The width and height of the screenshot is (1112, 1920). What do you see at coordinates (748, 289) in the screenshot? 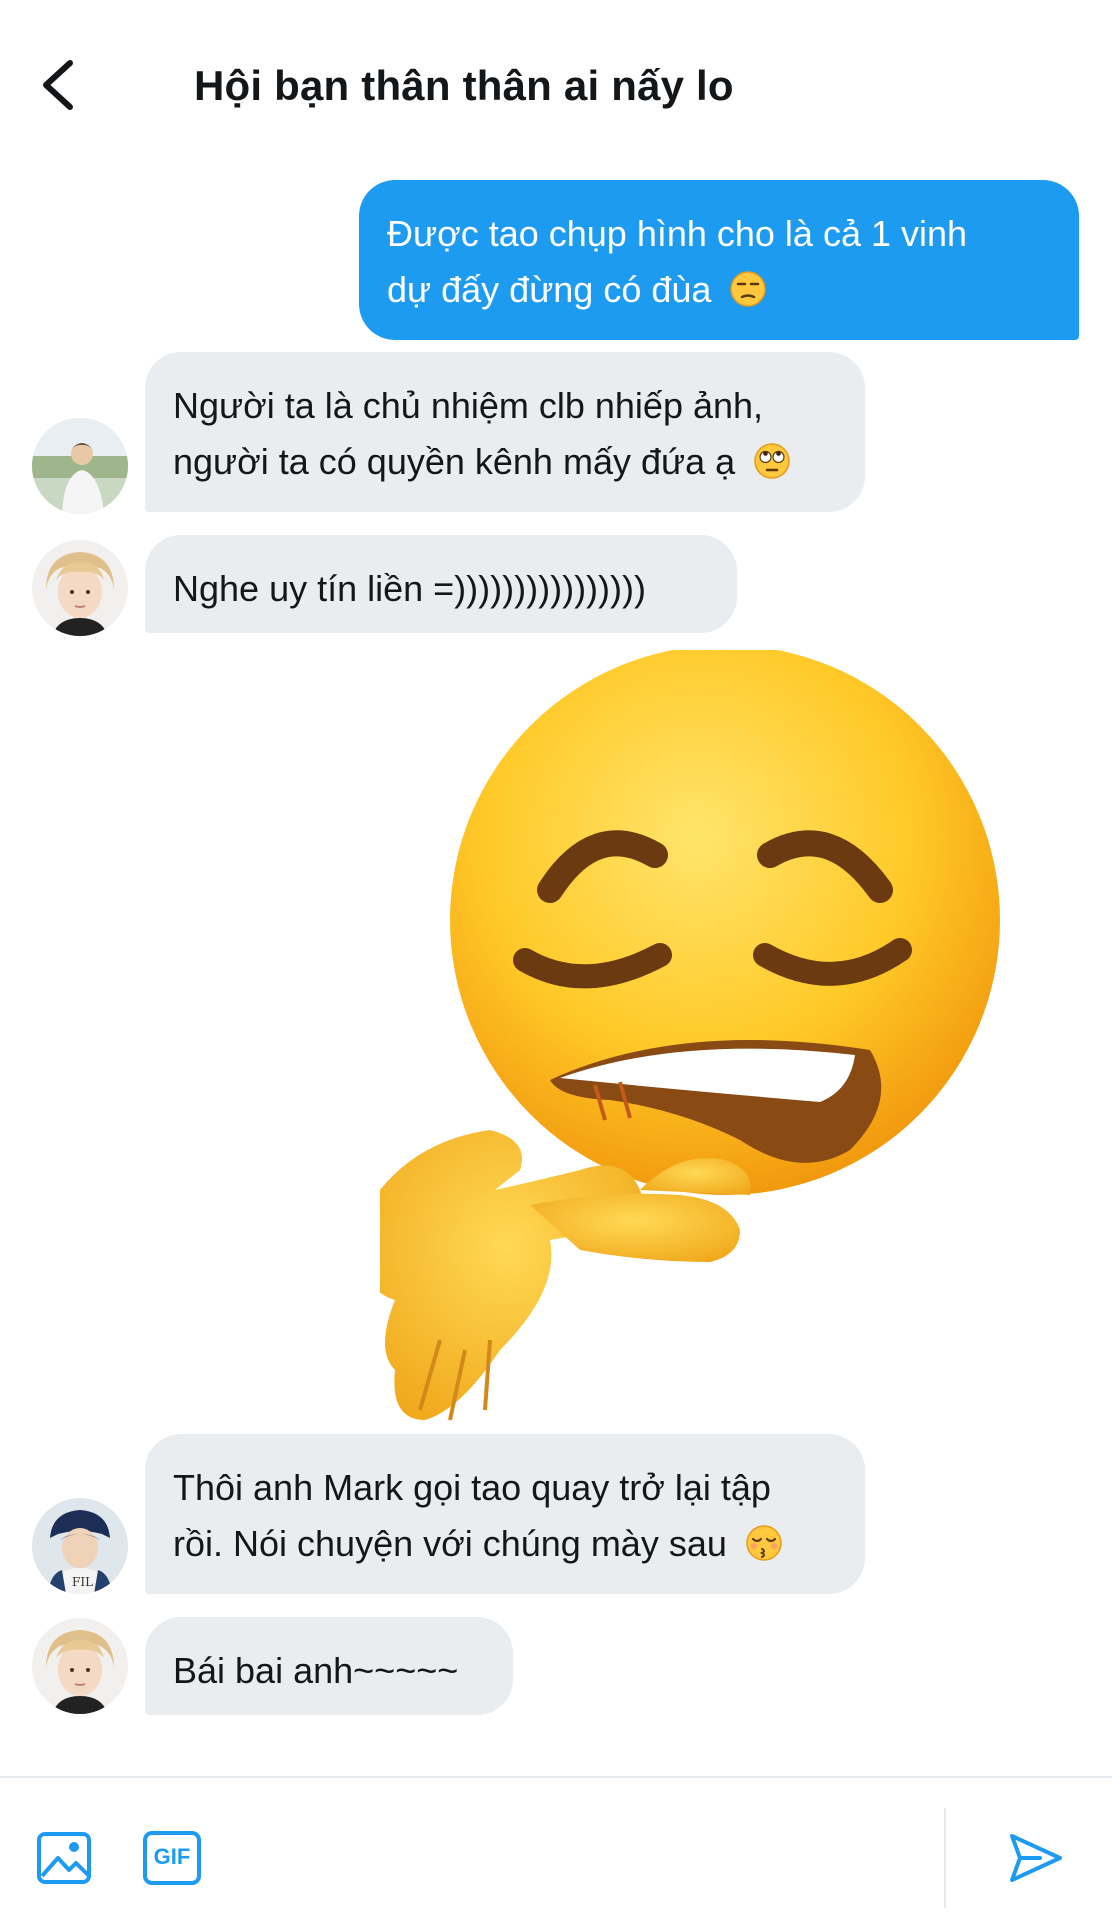
I see `unamused-face-icon` at bounding box center [748, 289].